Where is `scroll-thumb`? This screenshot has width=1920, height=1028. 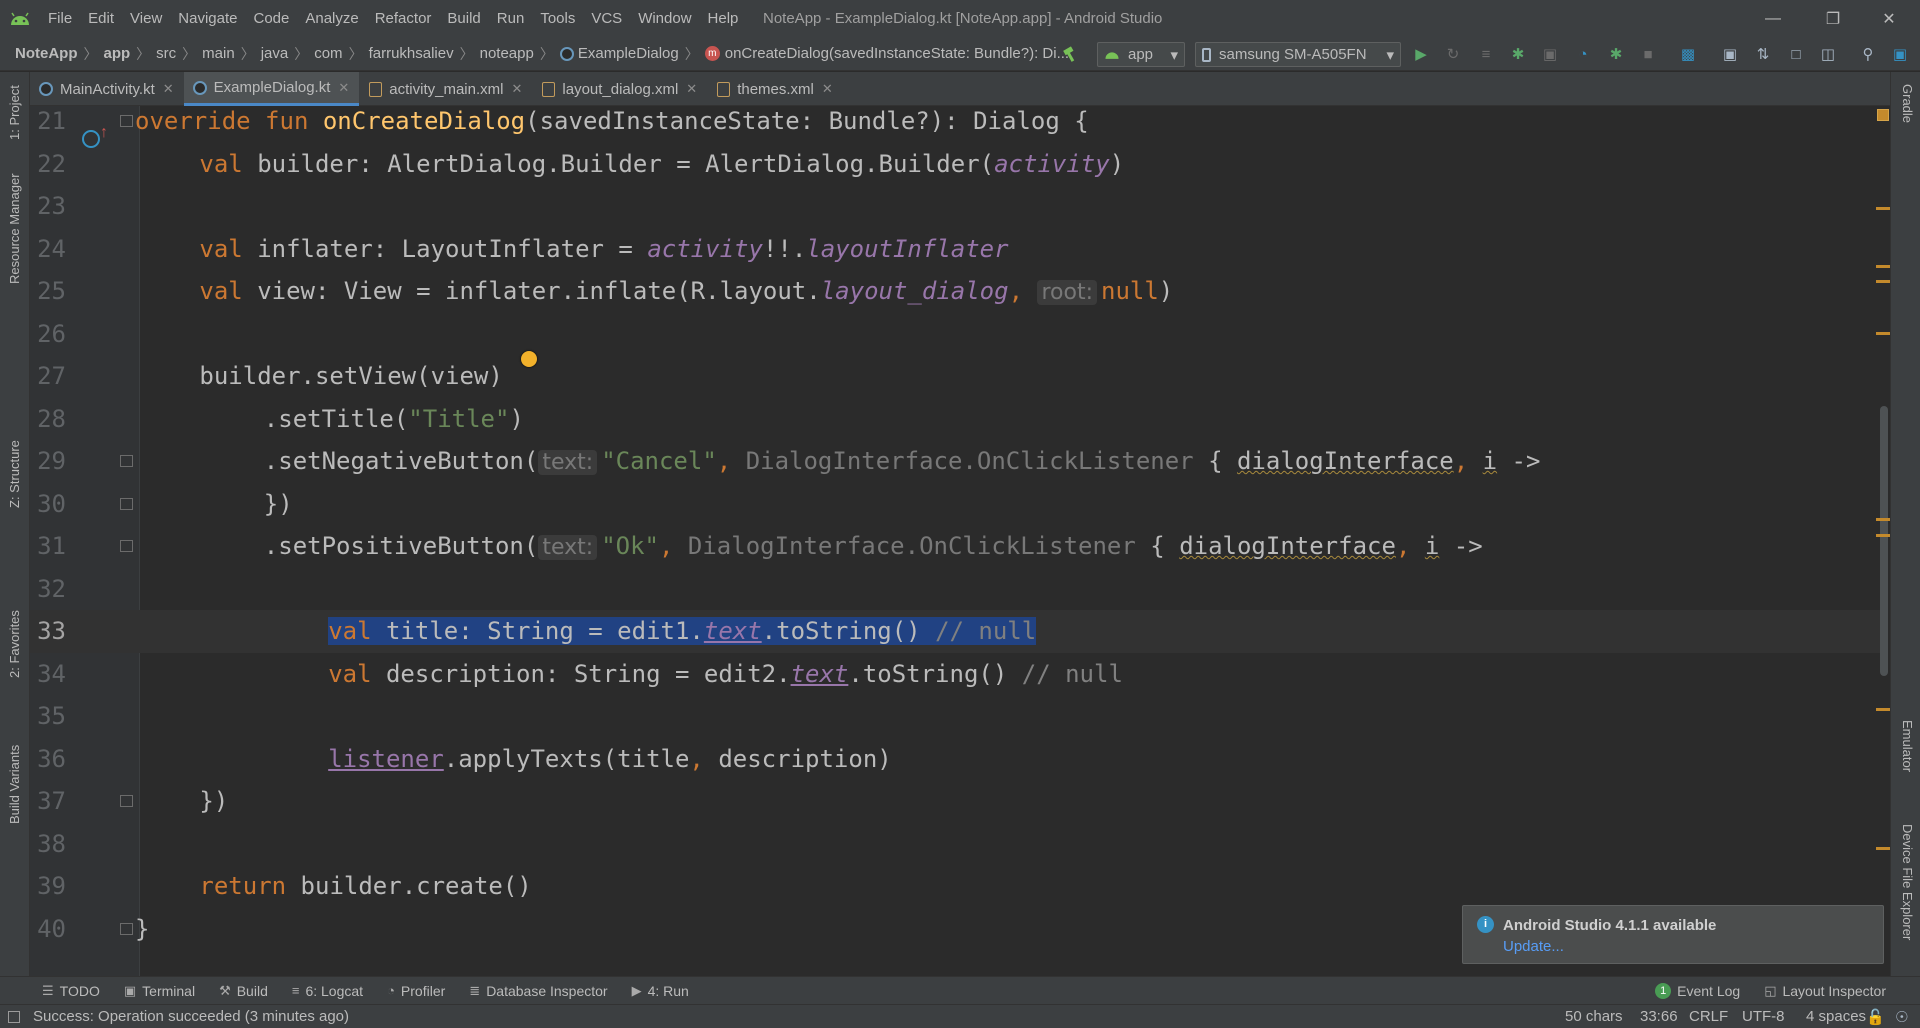
scroll-thumb is located at coordinates (1884, 541).